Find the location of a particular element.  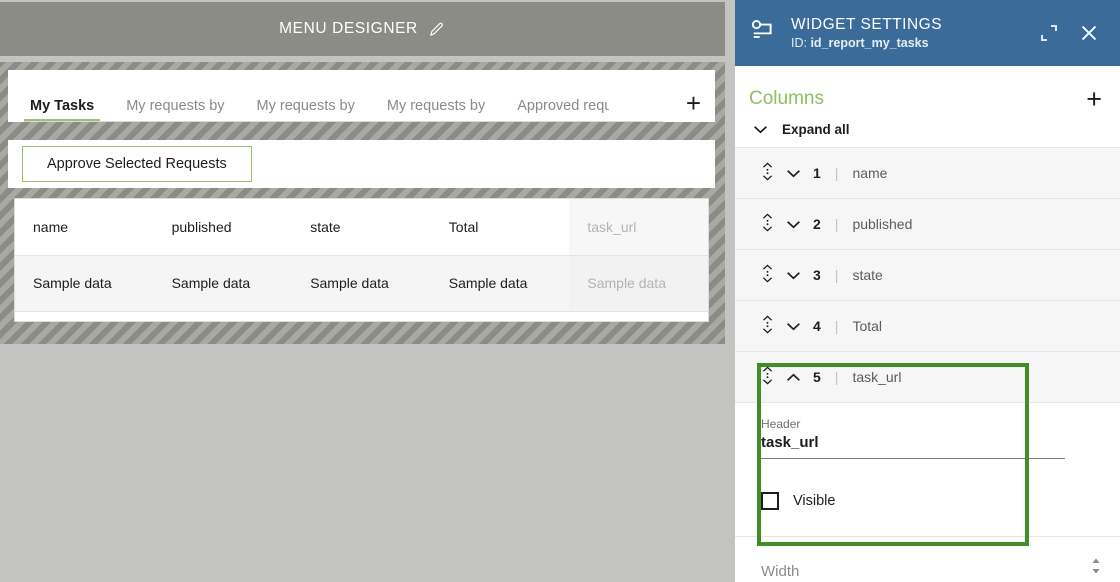

panel-widget-id-value: id_report_my_tasks is located at coordinates (869, 42).